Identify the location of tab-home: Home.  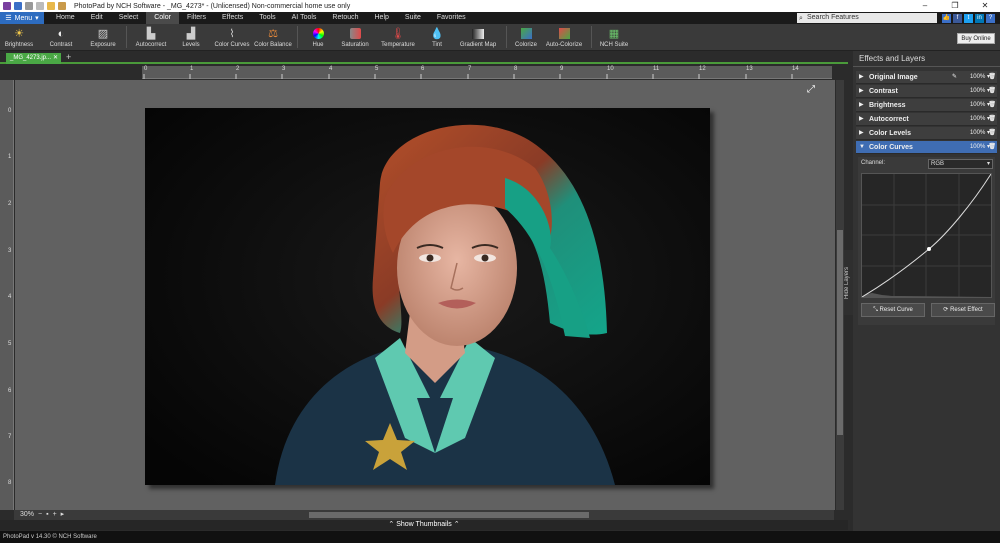
(65, 18).